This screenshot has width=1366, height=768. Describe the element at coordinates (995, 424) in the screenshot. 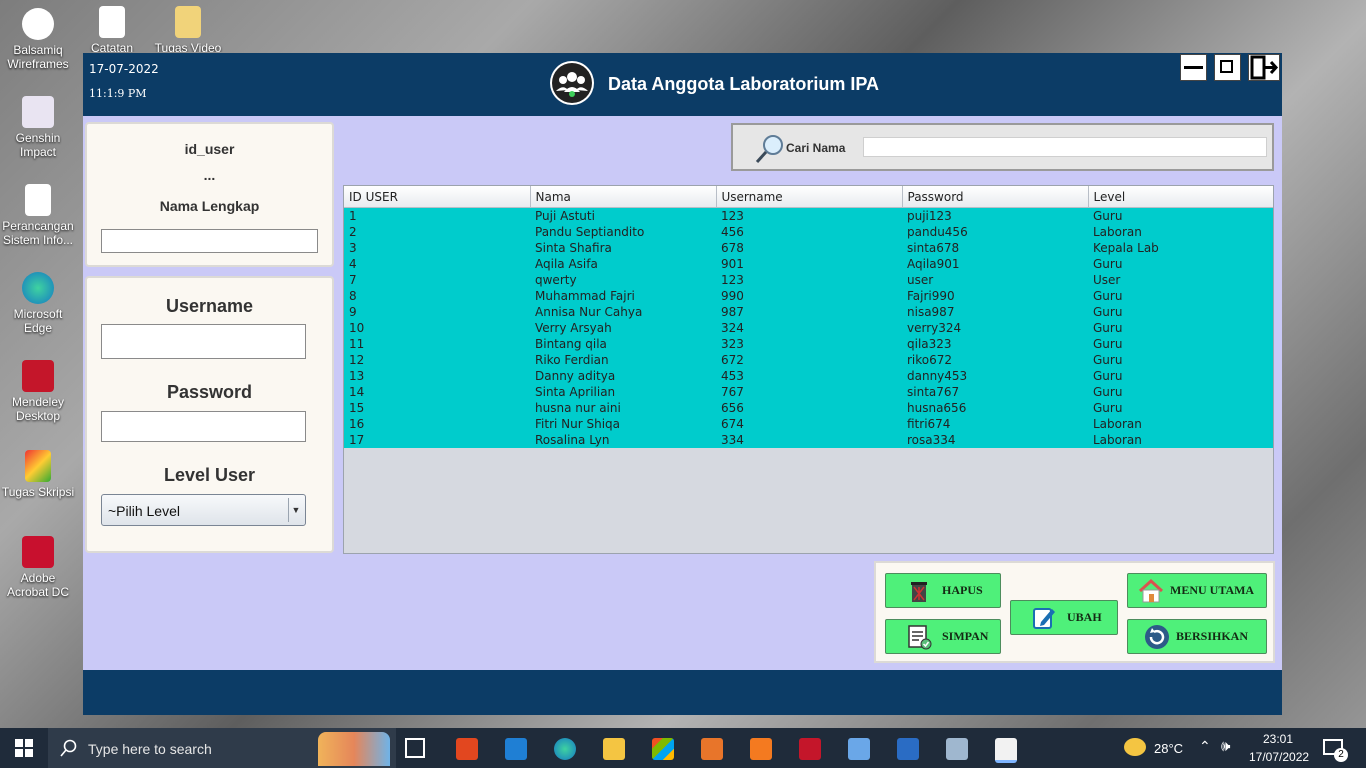

I see `table-cell: fitri674` at that location.